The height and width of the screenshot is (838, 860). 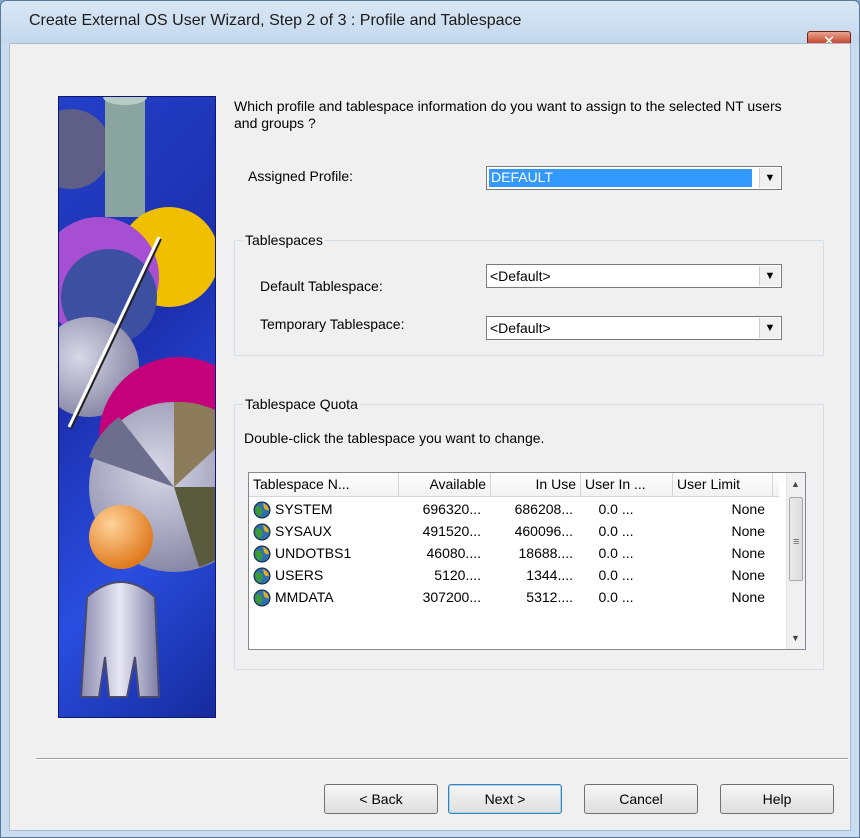 I want to click on column-header-in-use: In Use, so click(x=536, y=485).